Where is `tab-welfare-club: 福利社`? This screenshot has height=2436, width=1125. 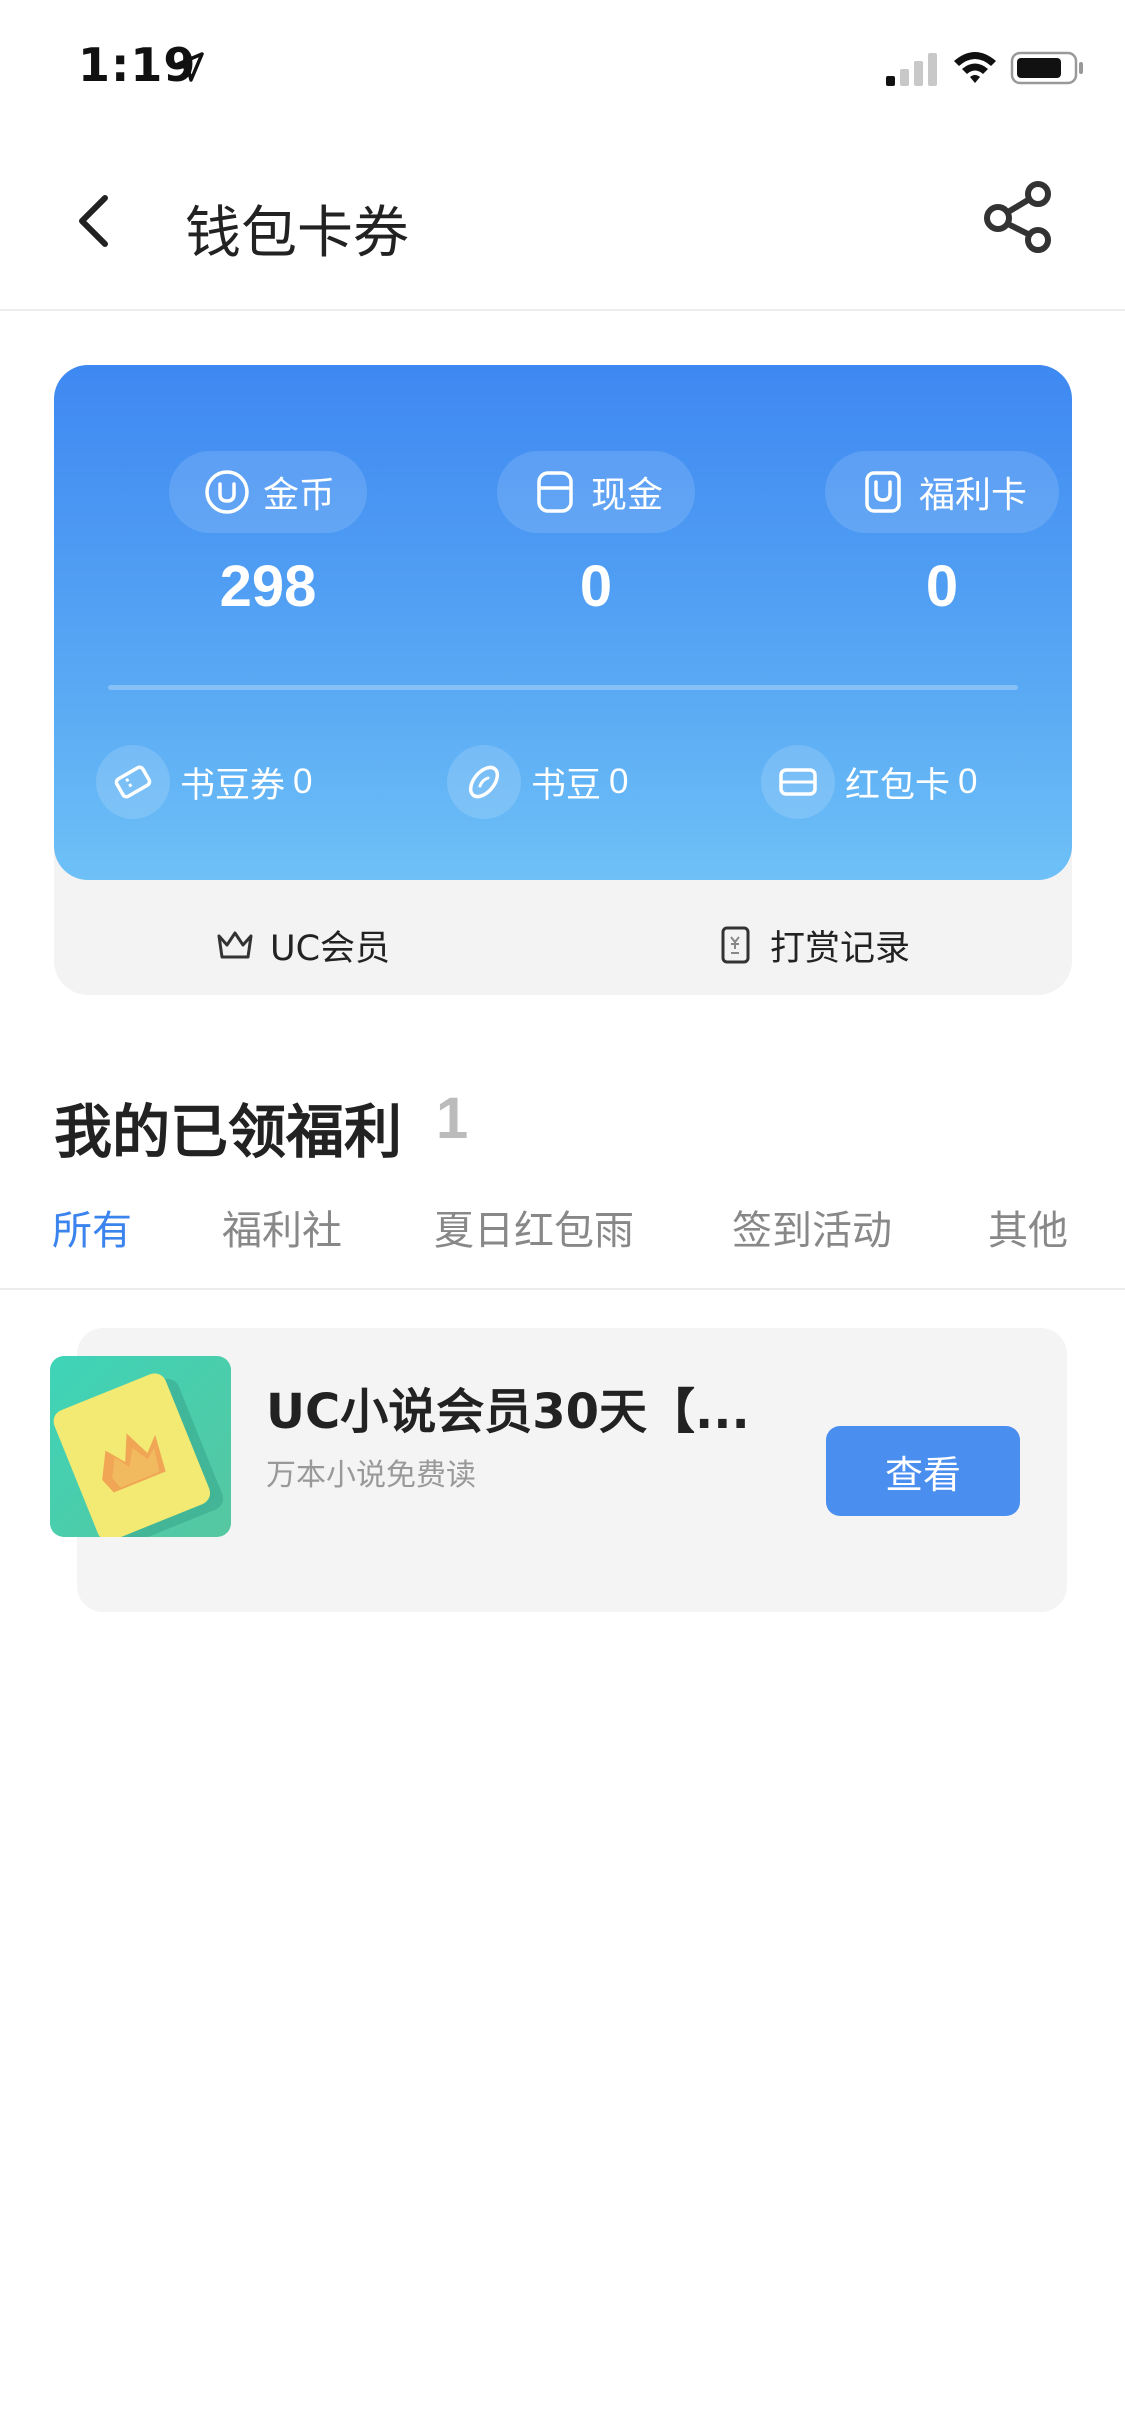 tab-welfare-club: 福利社 is located at coordinates (282, 1227).